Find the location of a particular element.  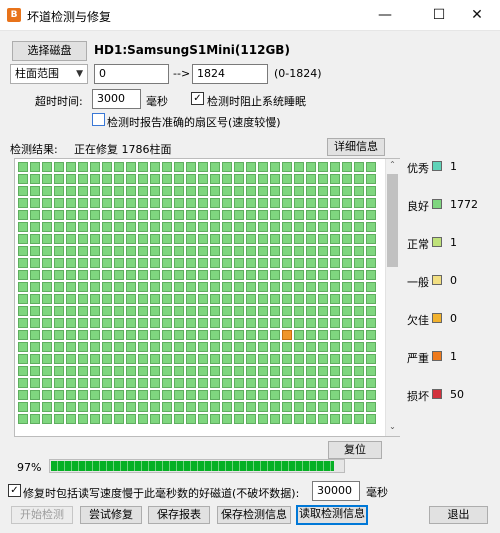

try-repair-button: 尝试修复 is located at coordinates (111, 515).